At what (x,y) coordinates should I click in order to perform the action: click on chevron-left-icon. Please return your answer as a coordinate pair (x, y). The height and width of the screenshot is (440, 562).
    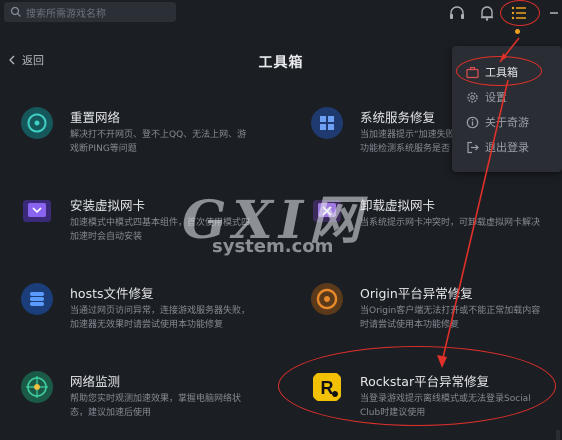
    Looking at the image, I should click on (12, 60).